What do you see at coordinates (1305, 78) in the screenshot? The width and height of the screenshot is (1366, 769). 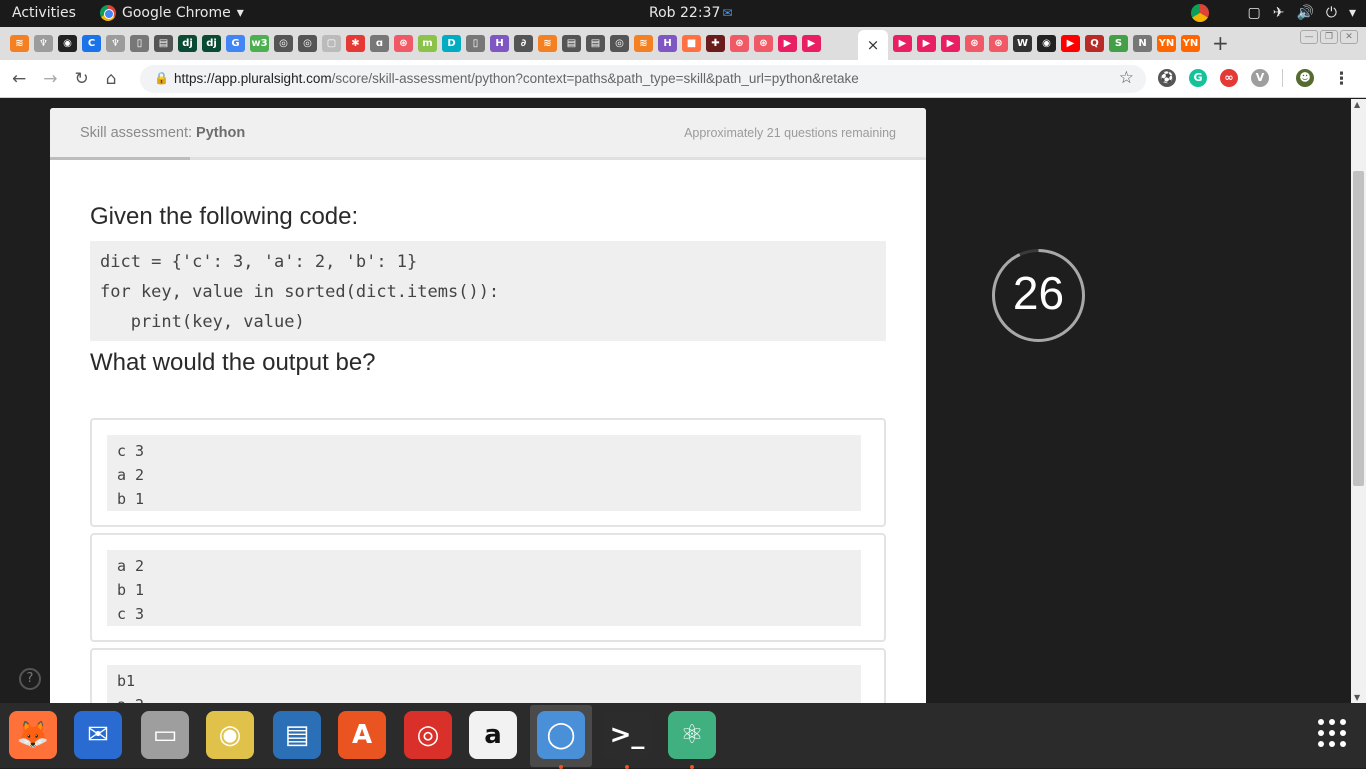 I see `profile-avatar: ☻` at bounding box center [1305, 78].